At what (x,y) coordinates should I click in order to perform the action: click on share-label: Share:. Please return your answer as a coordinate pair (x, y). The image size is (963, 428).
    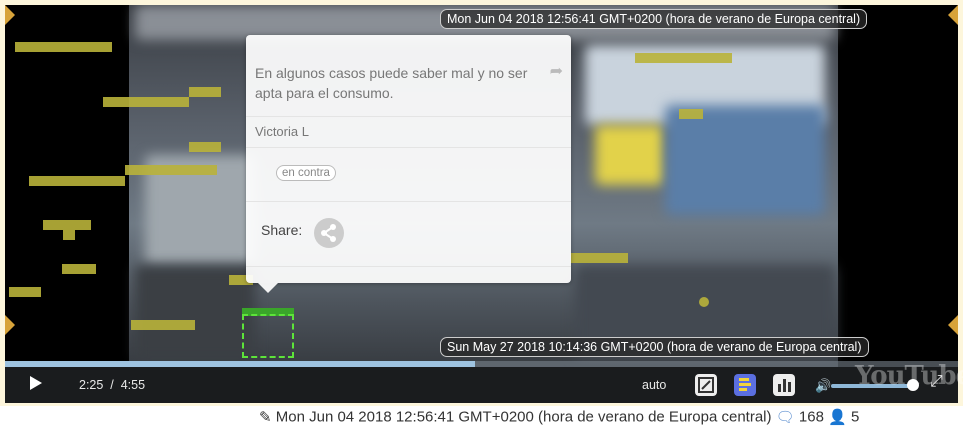
    Looking at the image, I should click on (282, 230).